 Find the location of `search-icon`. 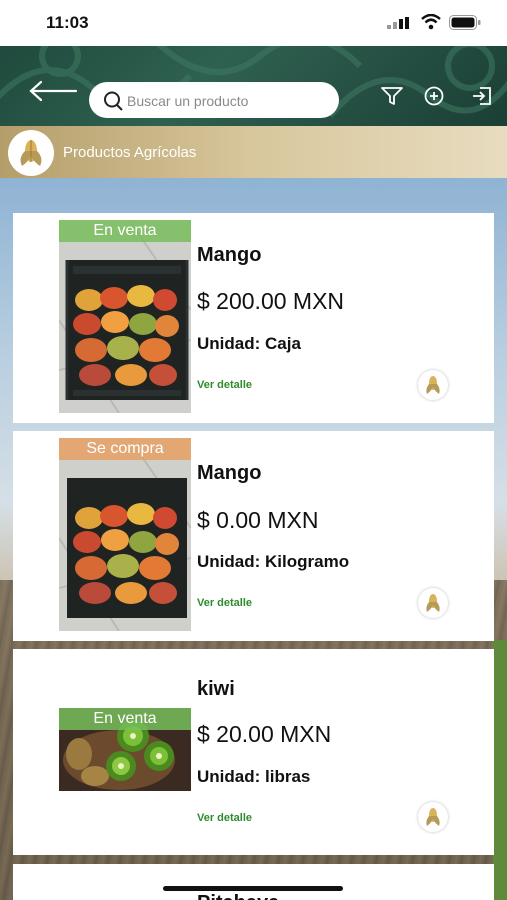

search-icon is located at coordinates (113, 101).